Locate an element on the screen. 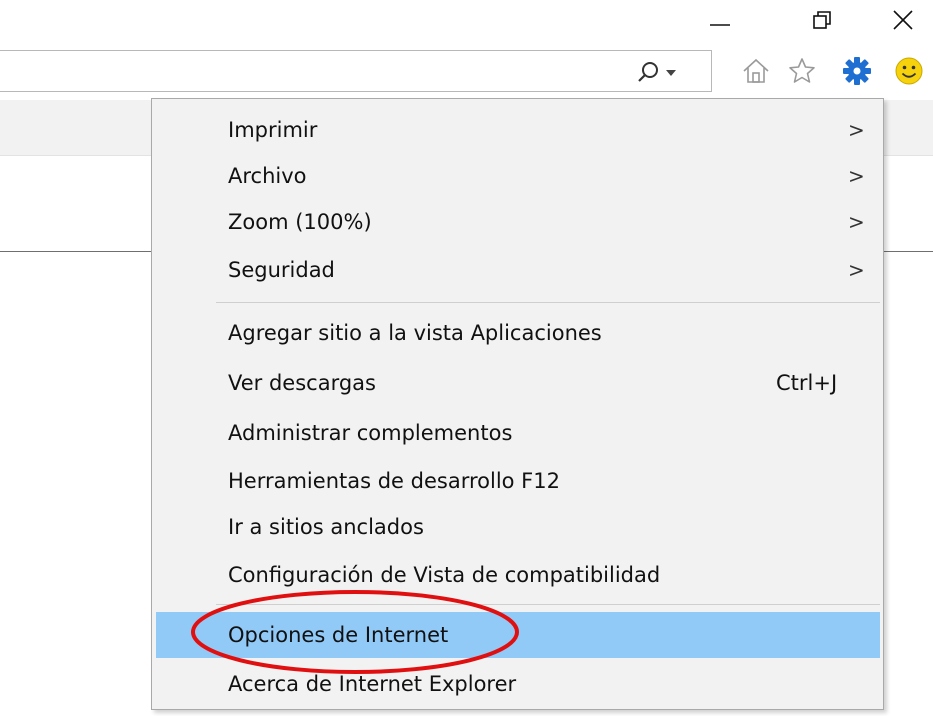 This screenshot has height=716, width=933. menu-item-shortcut: Ctrl+J is located at coordinates (807, 383).